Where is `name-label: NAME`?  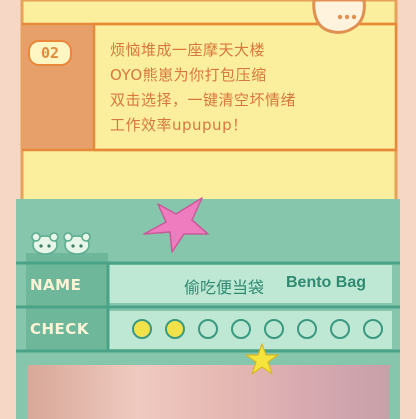 name-label: NAME is located at coordinates (56, 285).